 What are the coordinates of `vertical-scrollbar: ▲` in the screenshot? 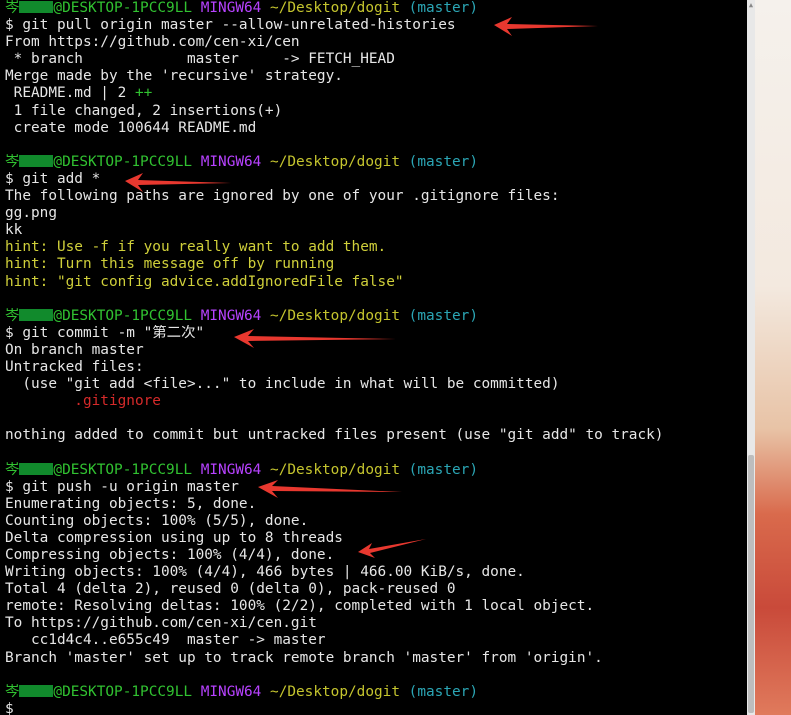 It's located at (751, 357).